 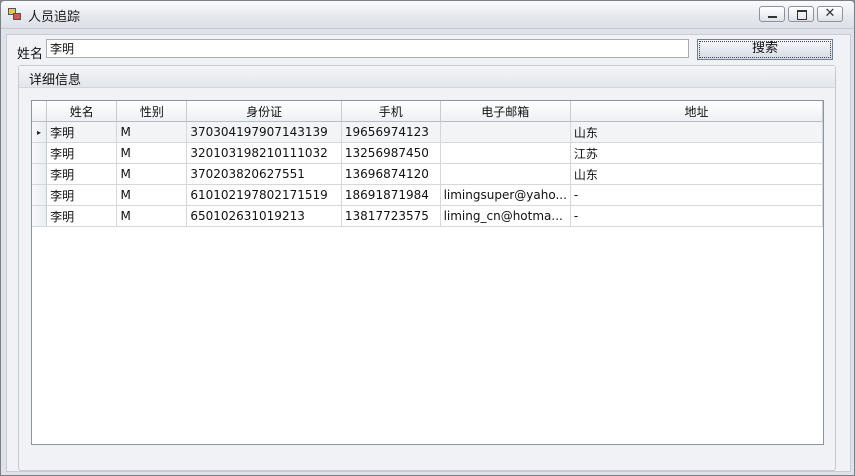 What do you see at coordinates (367, 48) in the screenshot?
I see `name-search-input` at bounding box center [367, 48].